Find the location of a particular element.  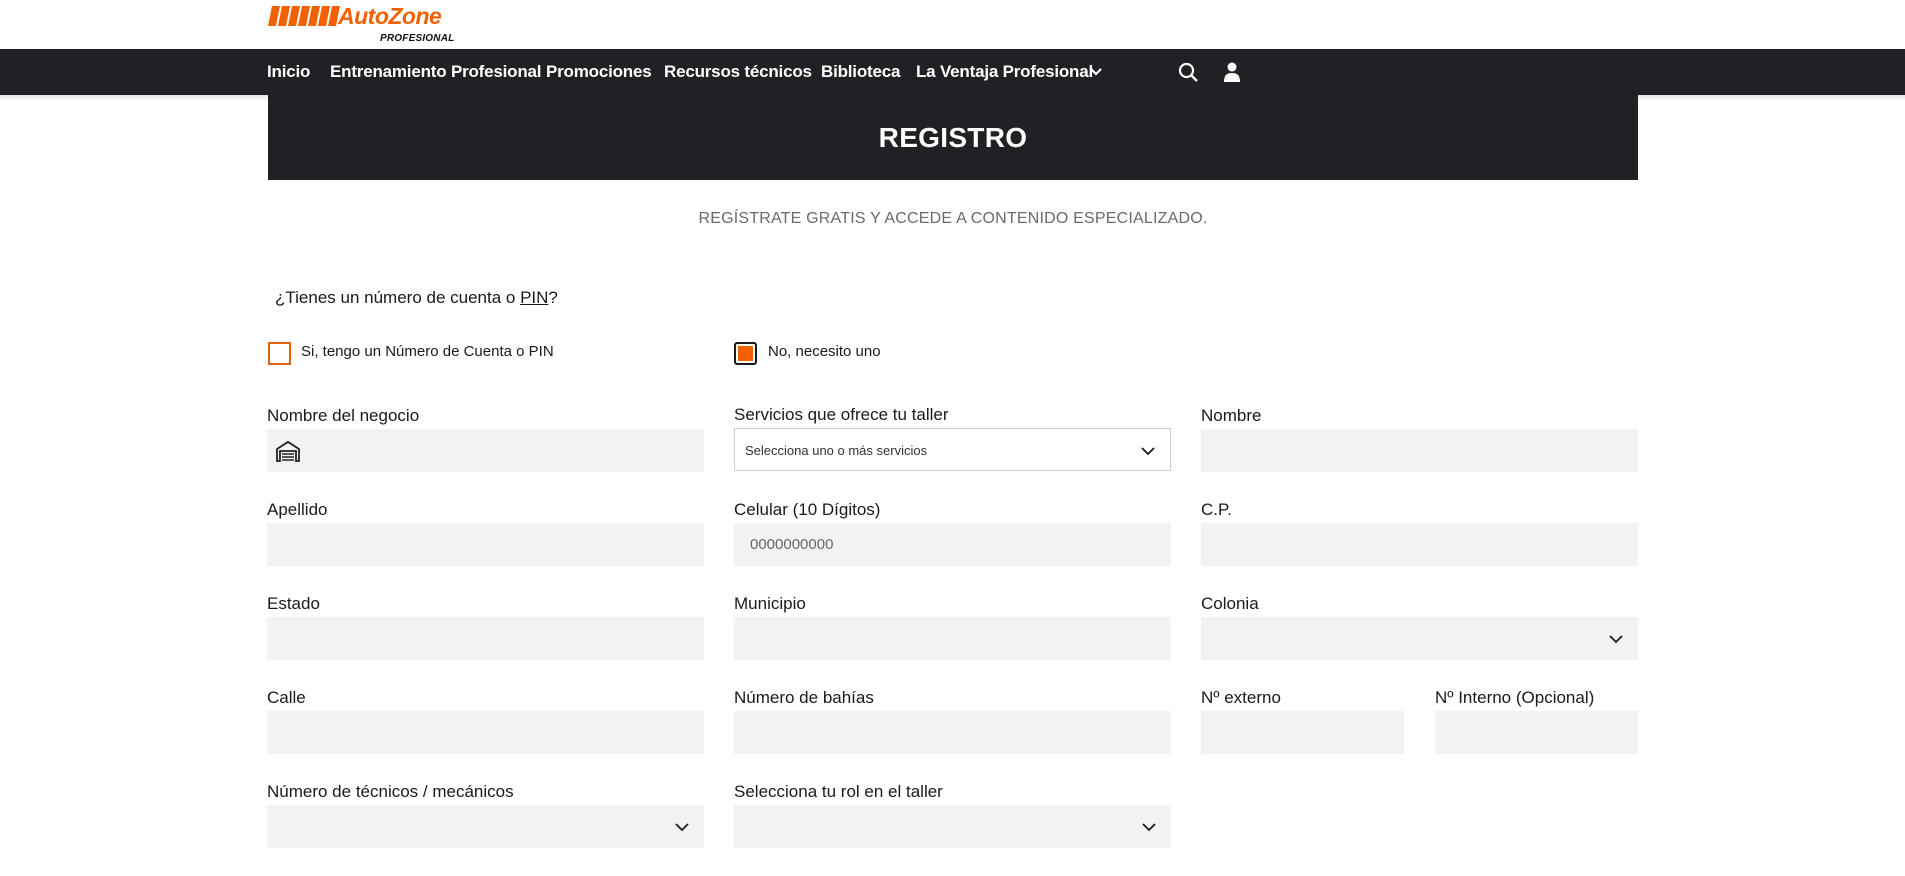

need-account-checkbox is located at coordinates (745, 353).